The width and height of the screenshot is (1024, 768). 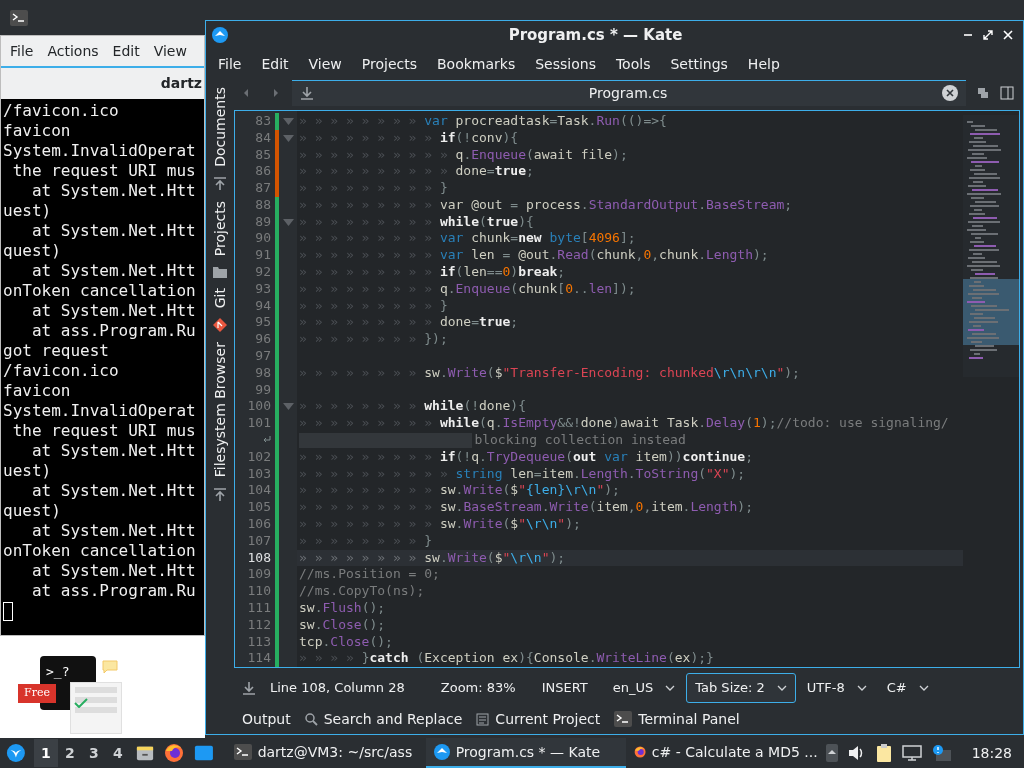 What do you see at coordinates (249, 688) in the screenshot?
I see `save-icon` at bounding box center [249, 688].